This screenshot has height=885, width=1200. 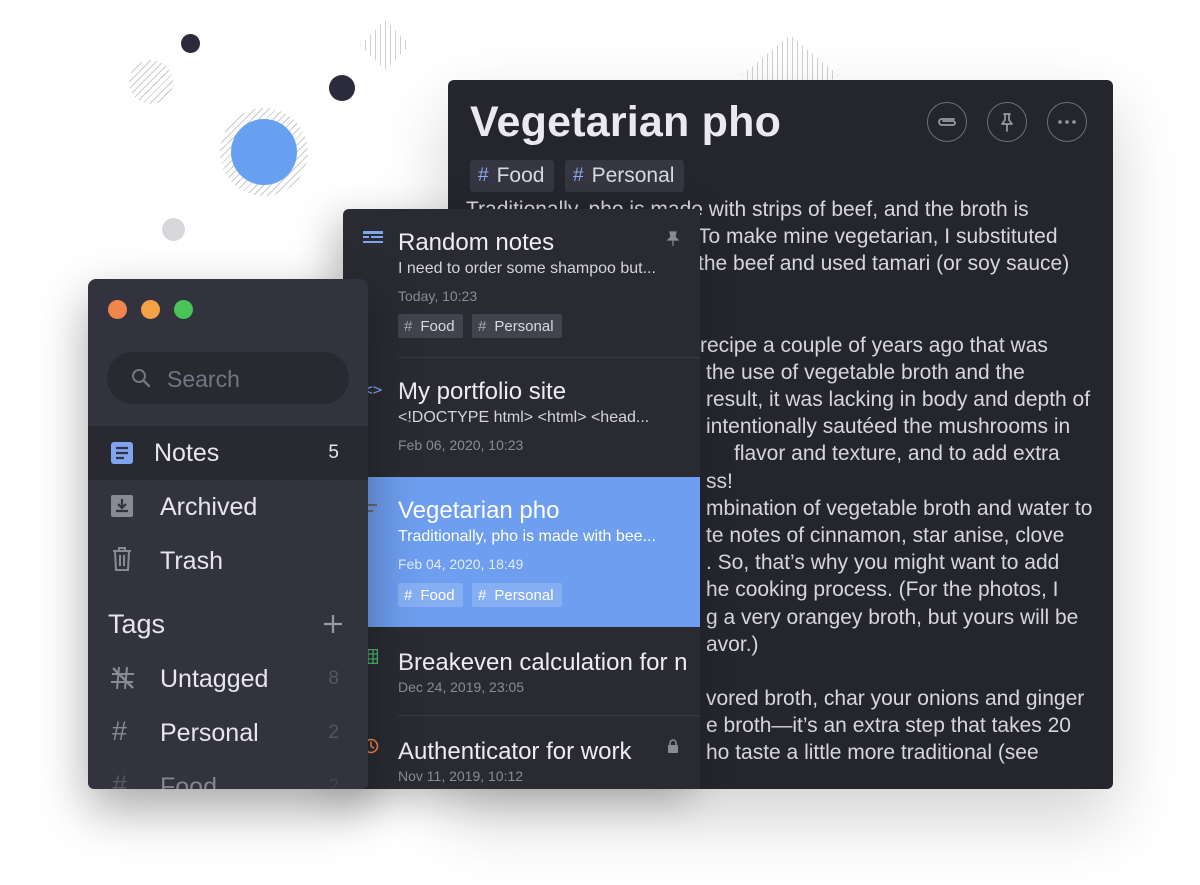 What do you see at coordinates (373, 240) in the screenshot?
I see `text-note-icon` at bounding box center [373, 240].